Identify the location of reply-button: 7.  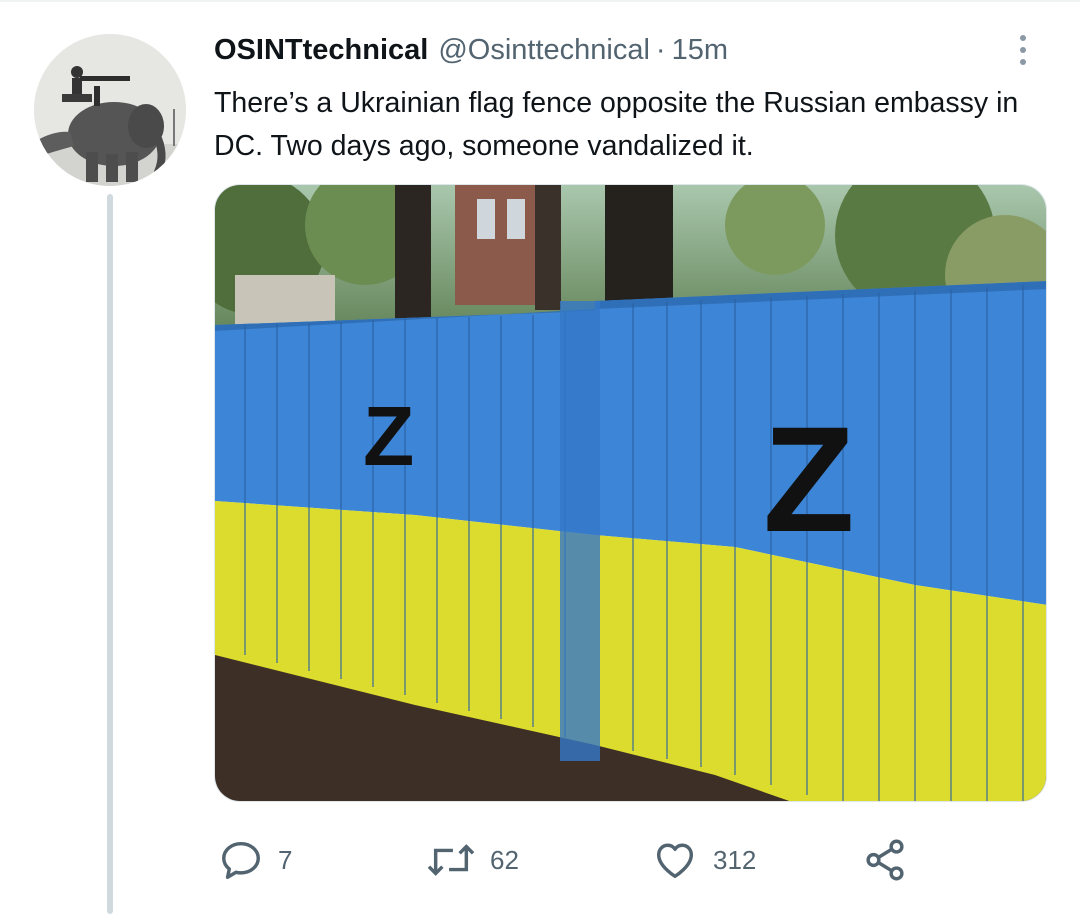
(255, 860).